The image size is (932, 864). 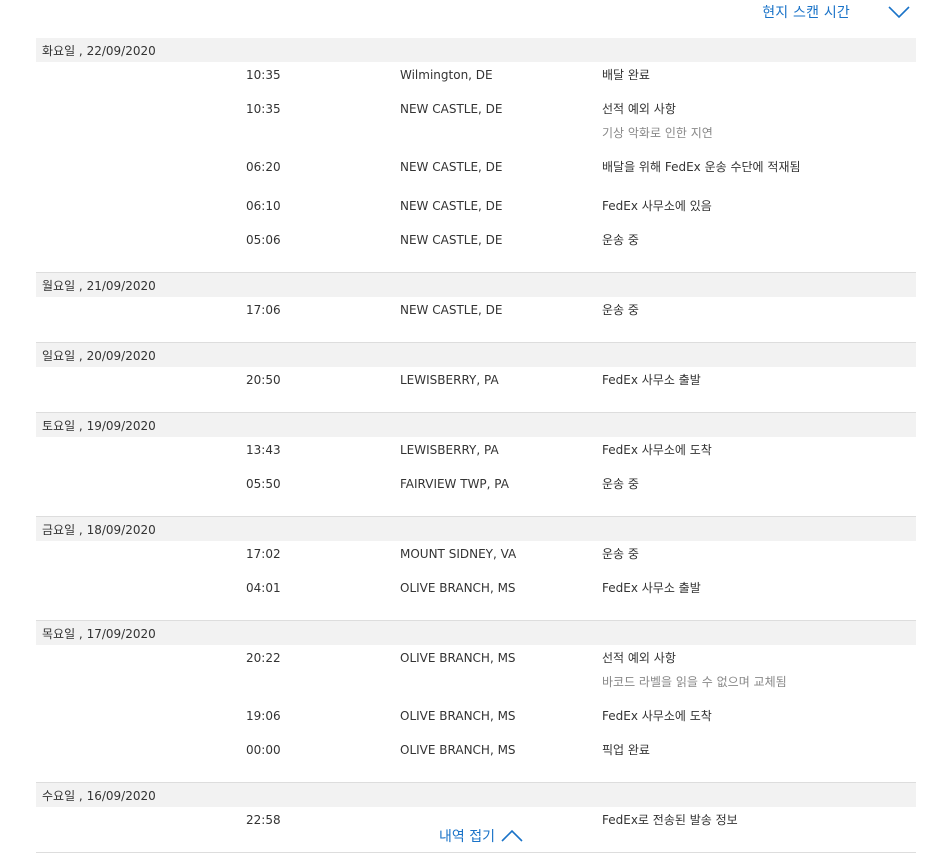 What do you see at coordinates (263, 716) in the screenshot?
I see `event-time: 19:06` at bounding box center [263, 716].